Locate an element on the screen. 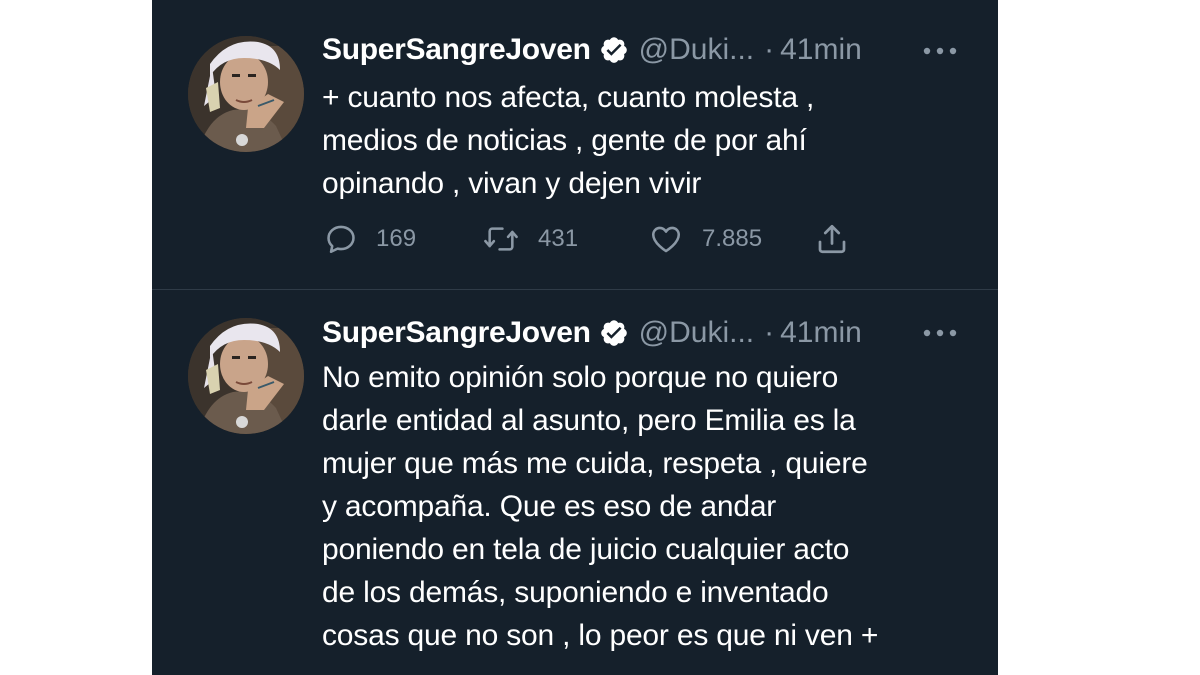 This screenshot has height=675, width=1200. tweet-actions: 169 431 7.885 is located at coordinates (602, 239).